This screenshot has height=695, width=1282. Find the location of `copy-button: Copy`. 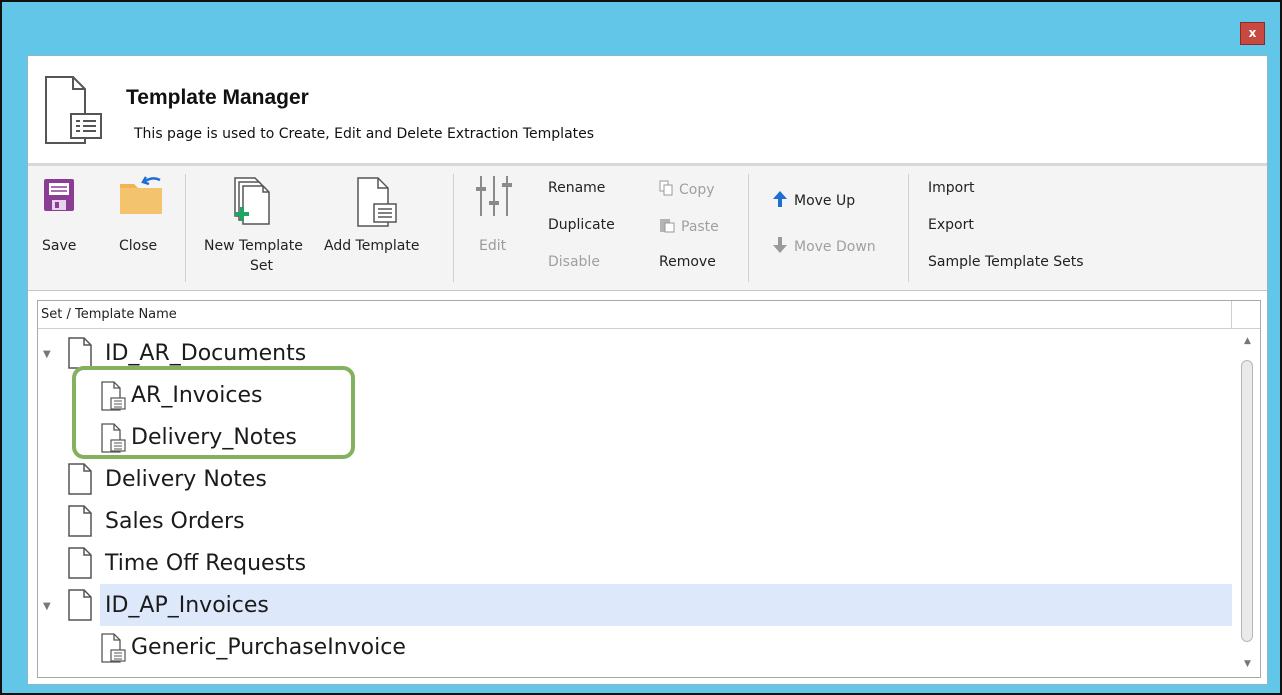

copy-button: Copy is located at coordinates (687, 190).